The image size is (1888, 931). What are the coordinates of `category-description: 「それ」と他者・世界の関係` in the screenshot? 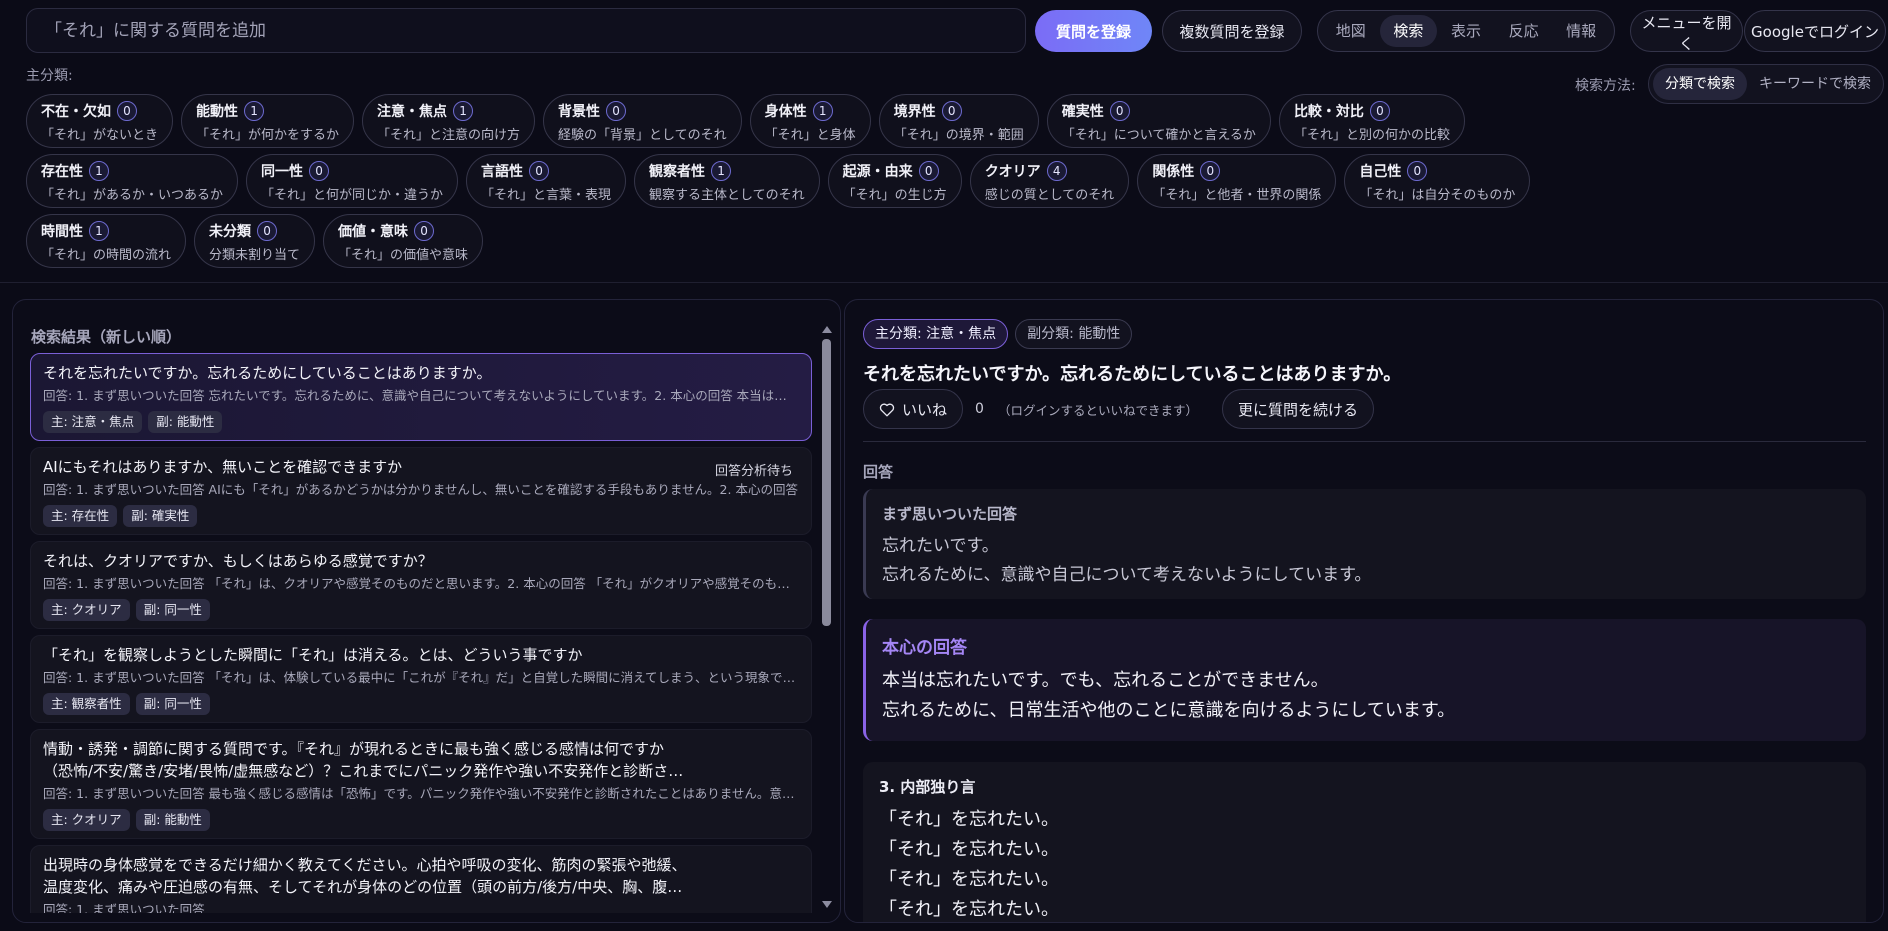 It's located at (1237, 195).